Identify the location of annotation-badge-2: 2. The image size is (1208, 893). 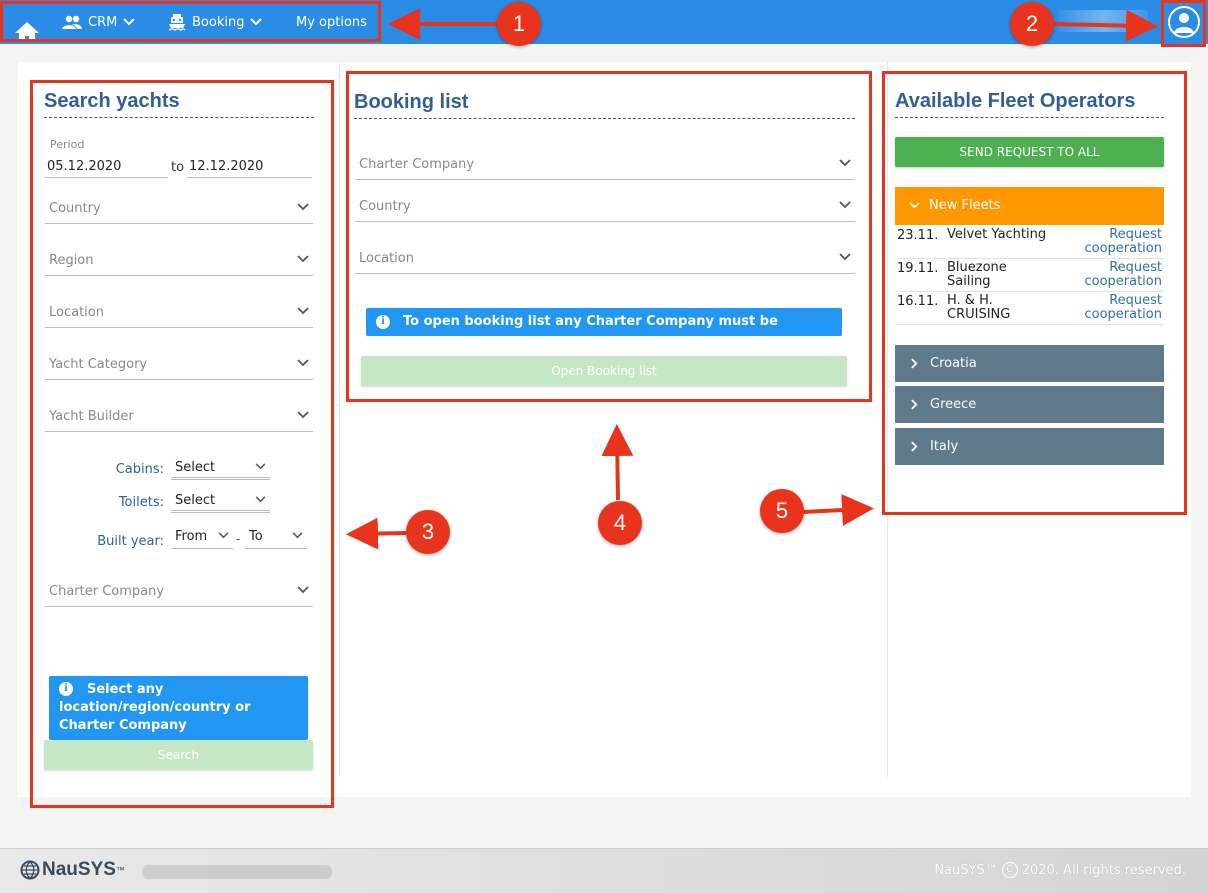
(1032, 24).